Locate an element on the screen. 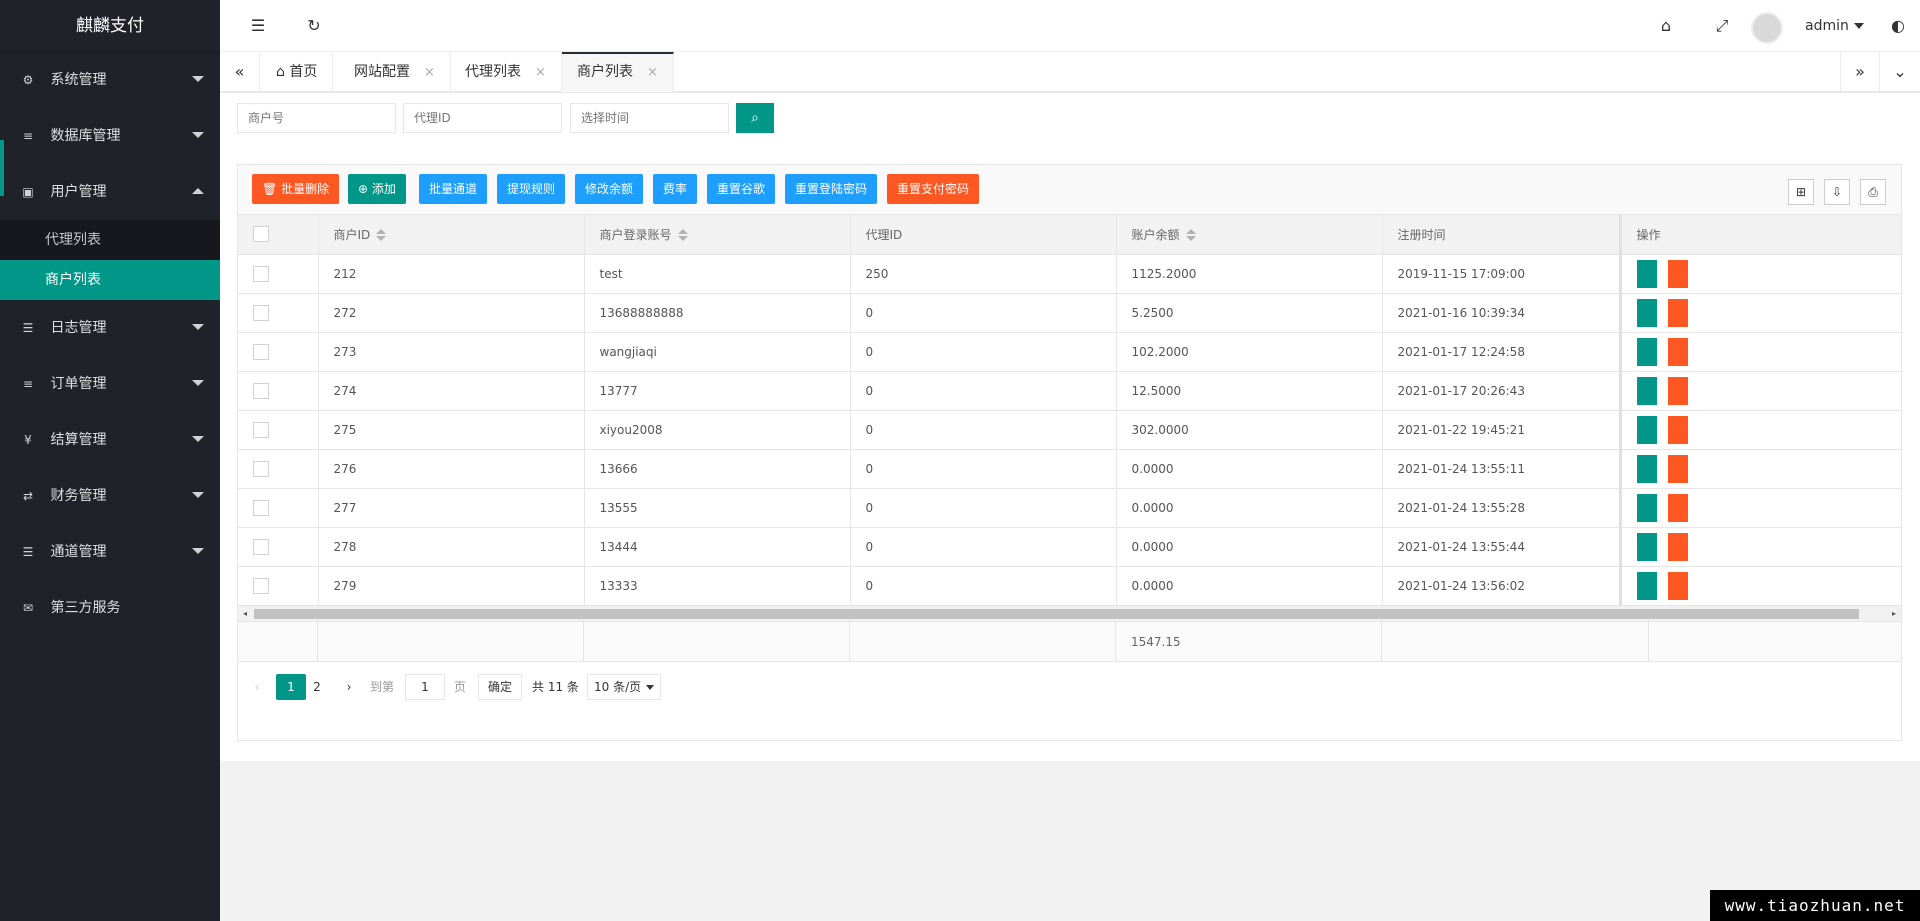 This screenshot has height=921, width=1920. actions-cell is located at coordinates (1760, 586).